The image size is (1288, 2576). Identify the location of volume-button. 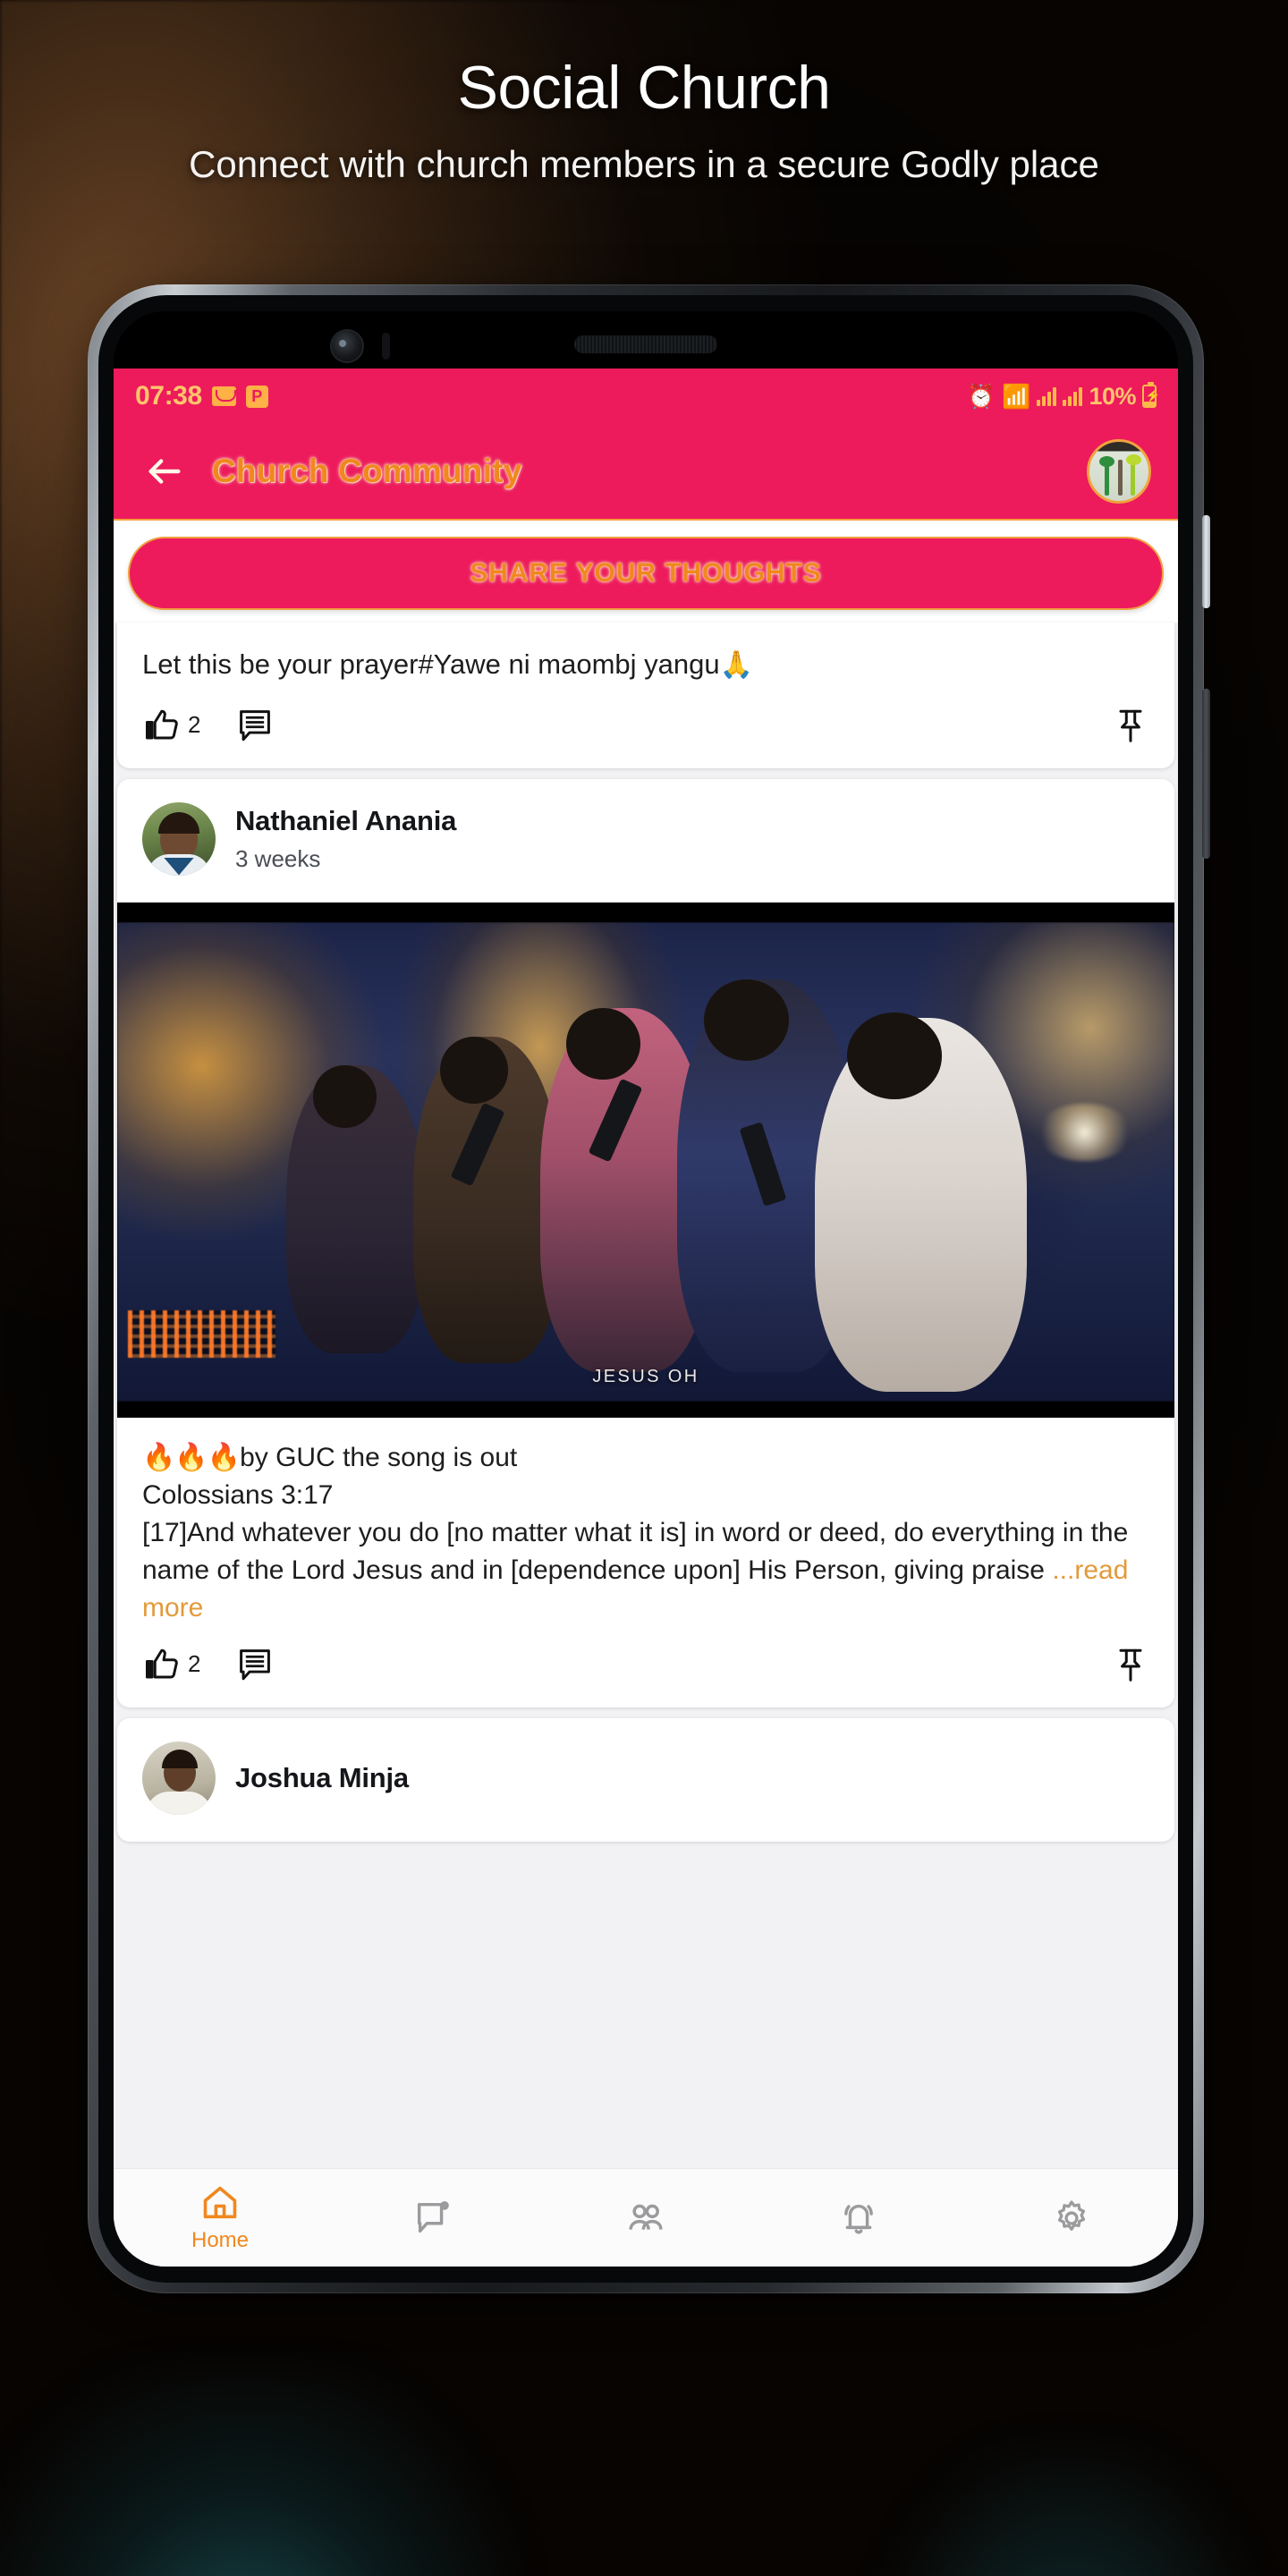
(1206, 774).